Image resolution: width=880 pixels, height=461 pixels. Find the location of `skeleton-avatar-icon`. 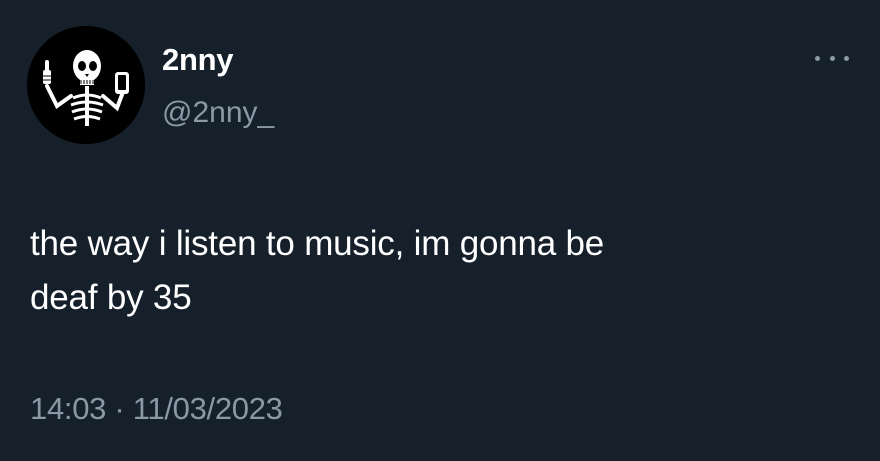

skeleton-avatar-icon is located at coordinates (86, 85).